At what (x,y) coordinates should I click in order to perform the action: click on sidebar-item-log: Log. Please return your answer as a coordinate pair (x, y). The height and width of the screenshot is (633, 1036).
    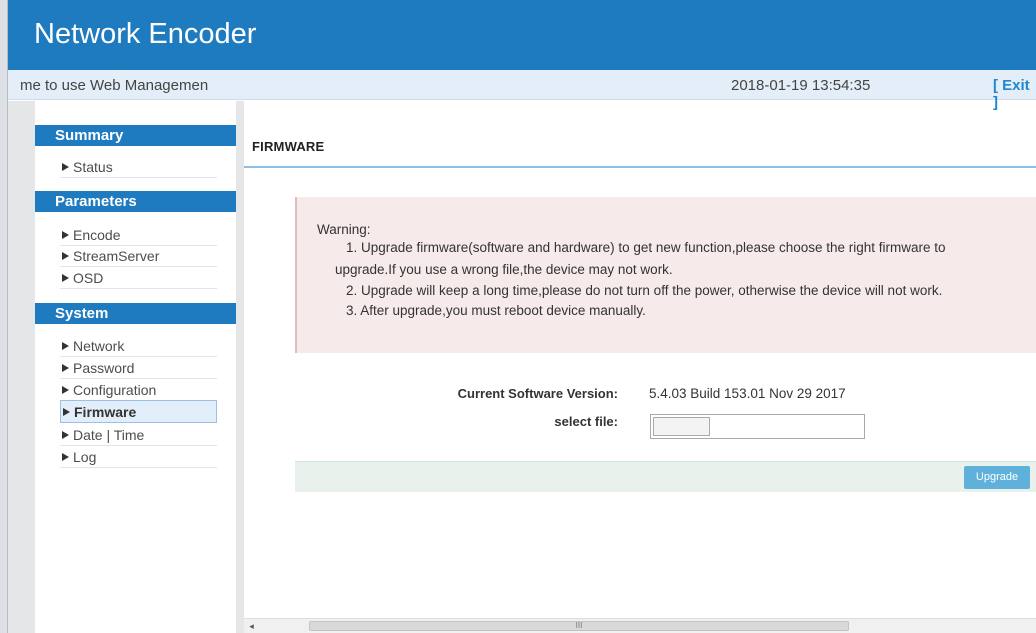
    Looking at the image, I should click on (138, 457).